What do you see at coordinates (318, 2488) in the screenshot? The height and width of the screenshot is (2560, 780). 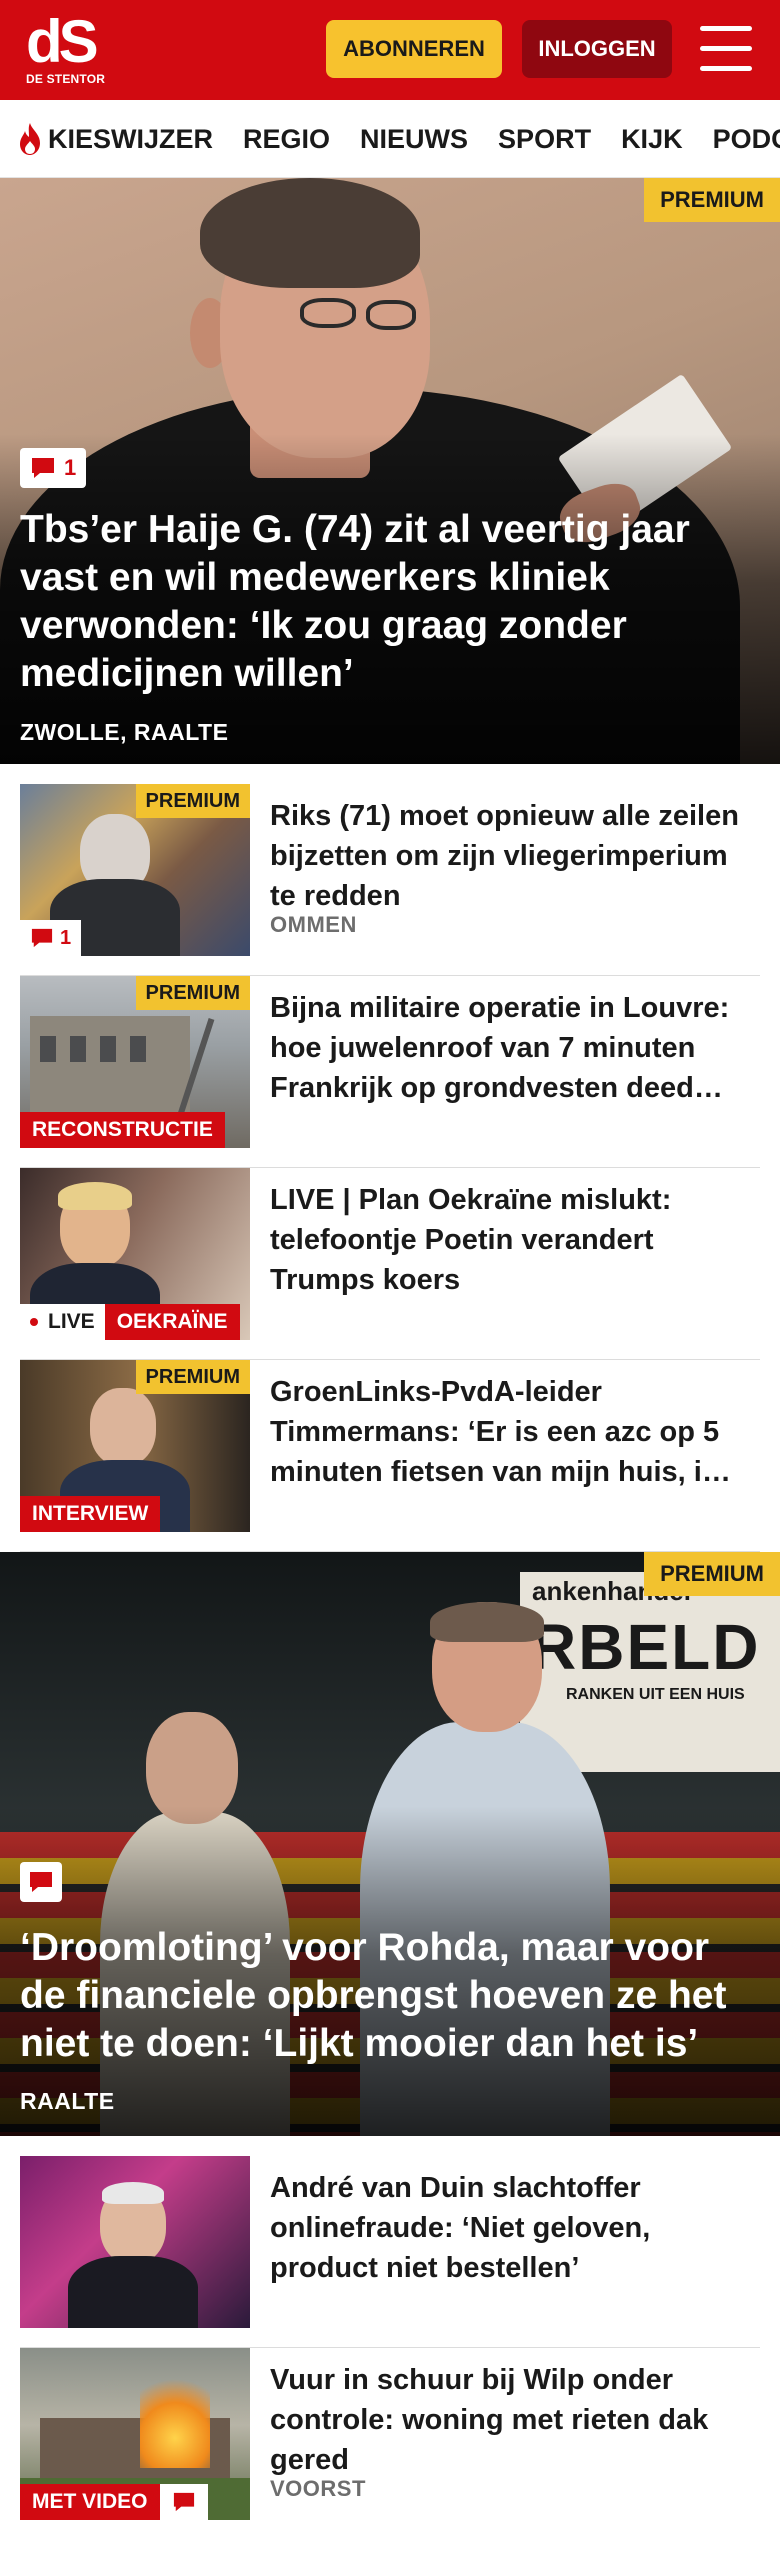 I see `article-location: VOORST` at bounding box center [318, 2488].